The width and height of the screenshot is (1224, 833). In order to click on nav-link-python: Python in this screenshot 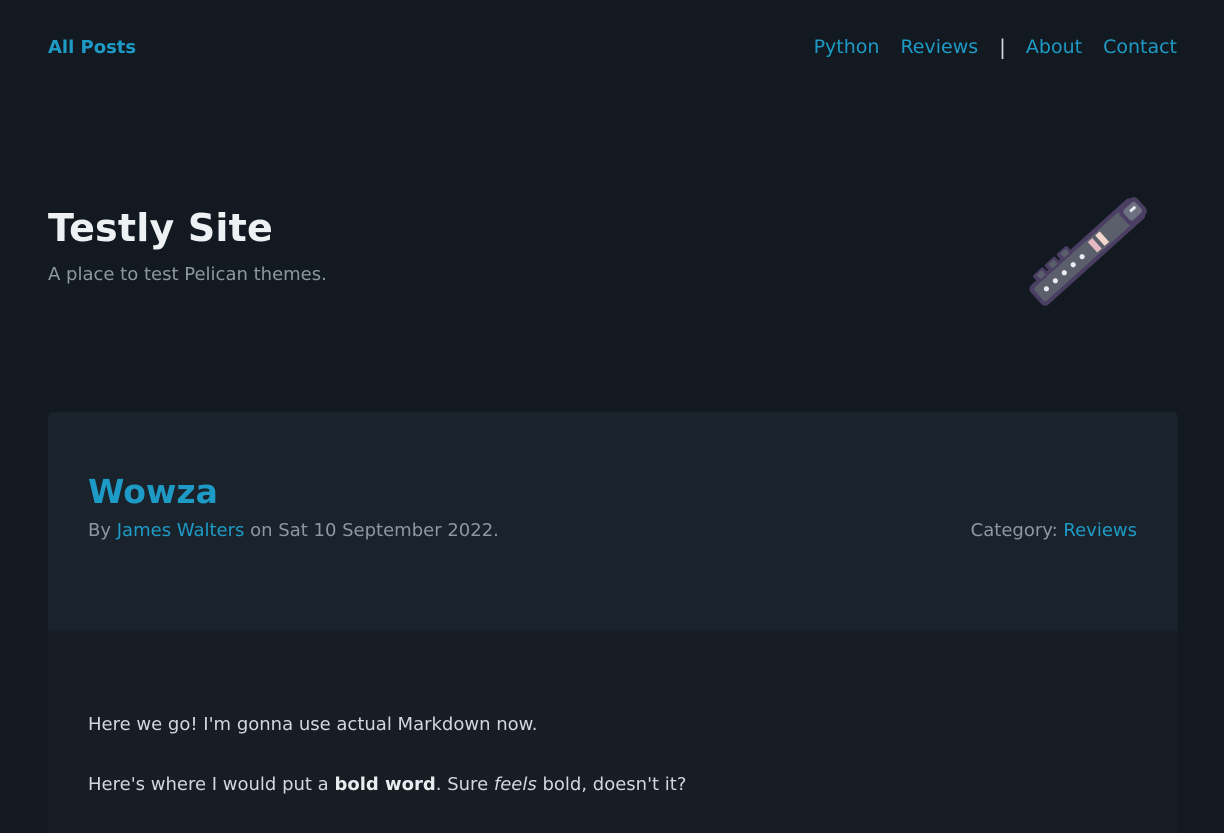, I will do `click(847, 47)`.